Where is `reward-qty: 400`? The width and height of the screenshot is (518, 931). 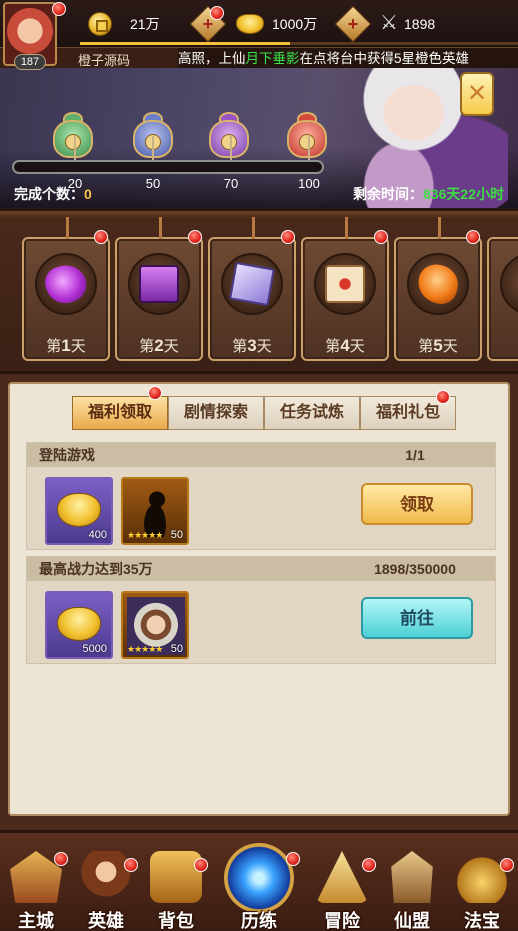
reward-qty: 400 is located at coordinates (97, 535).